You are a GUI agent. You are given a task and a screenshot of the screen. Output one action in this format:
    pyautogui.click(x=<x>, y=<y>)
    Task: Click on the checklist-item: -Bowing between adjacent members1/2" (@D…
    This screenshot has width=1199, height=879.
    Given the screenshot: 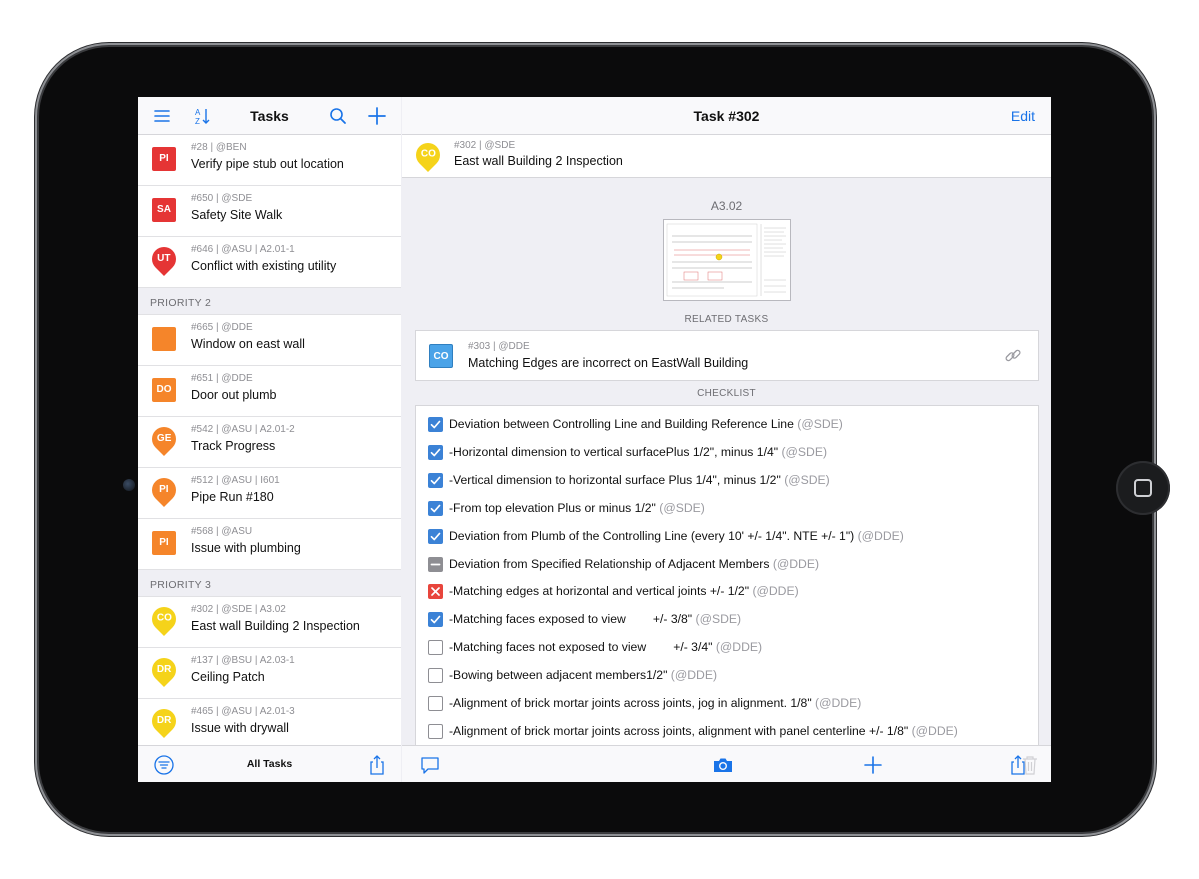 What is the action you would take?
    pyautogui.click(x=727, y=677)
    